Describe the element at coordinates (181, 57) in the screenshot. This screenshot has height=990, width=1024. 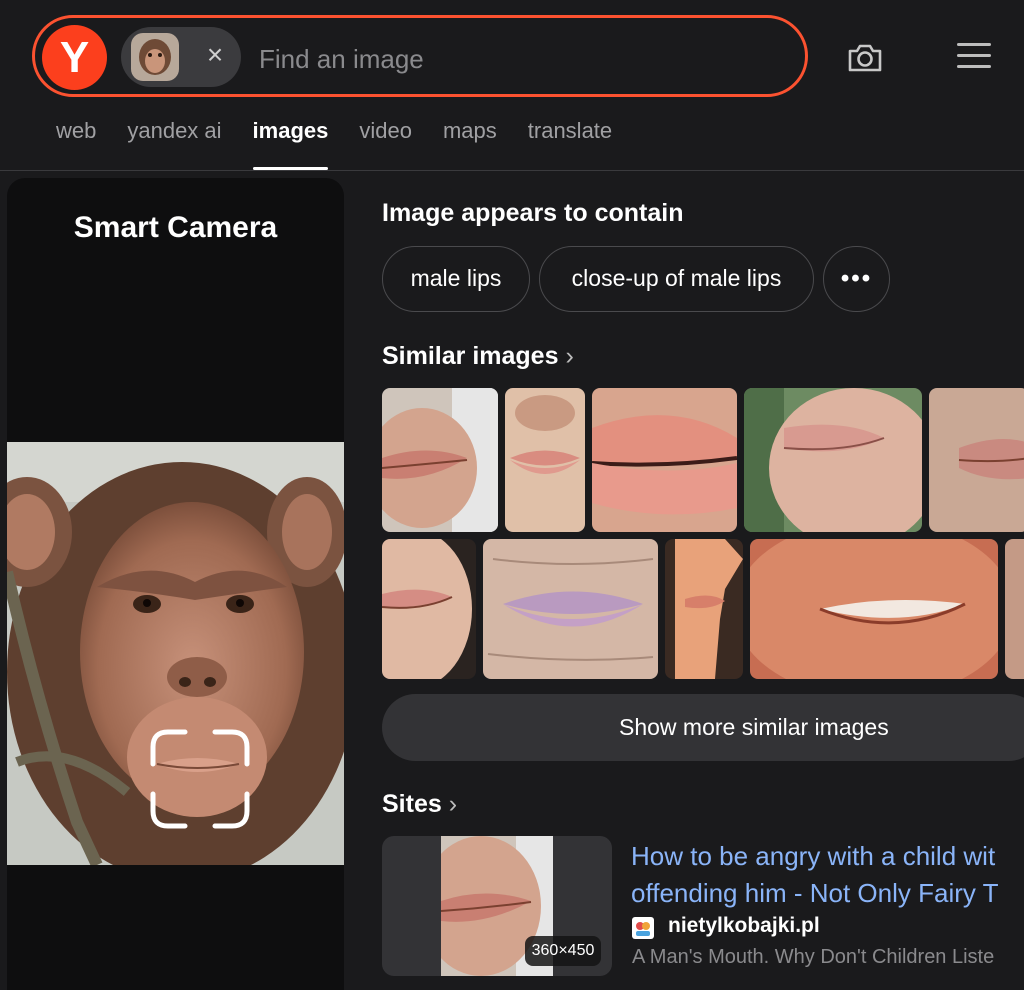
I see `uploaded-image-chip: ×` at that location.